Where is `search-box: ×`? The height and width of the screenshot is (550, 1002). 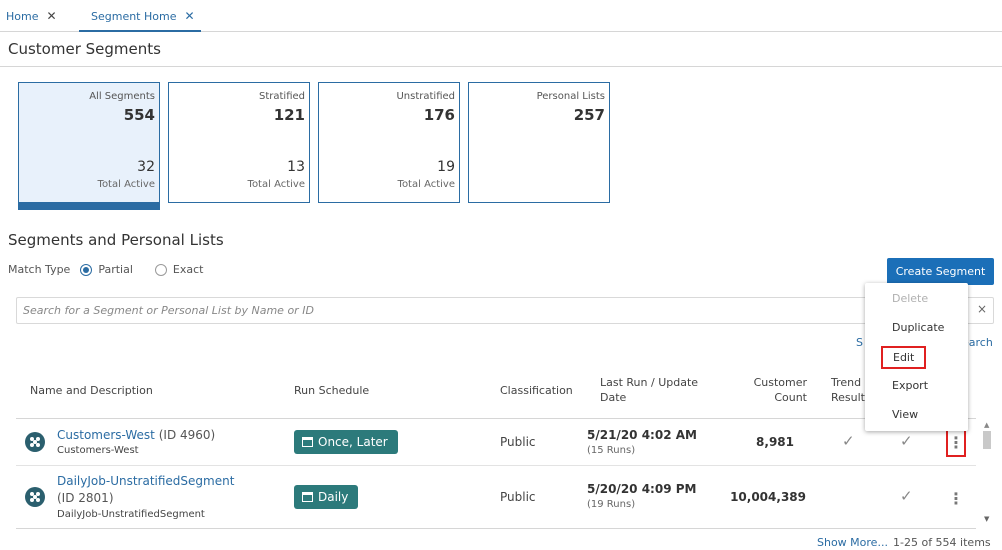 search-box: × is located at coordinates (505, 310).